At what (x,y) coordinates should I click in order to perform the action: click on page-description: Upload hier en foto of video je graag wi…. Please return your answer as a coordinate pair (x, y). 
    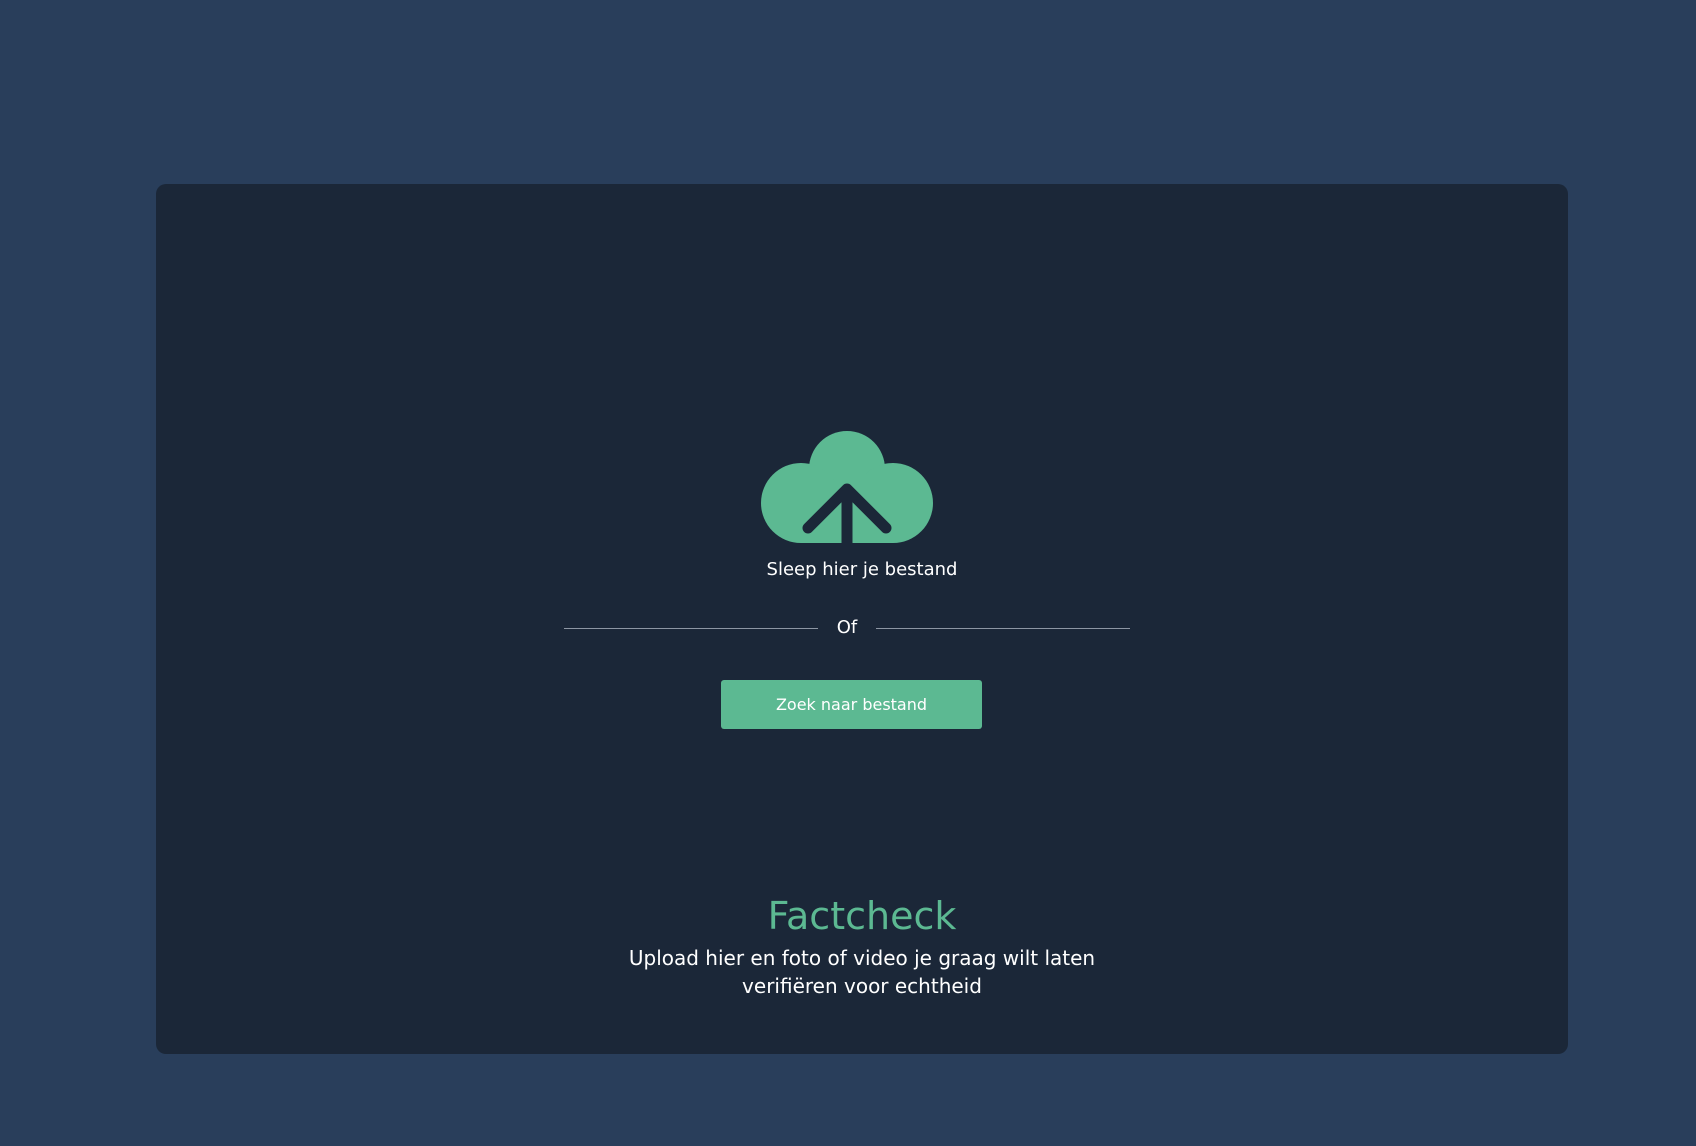
    Looking at the image, I should click on (862, 972).